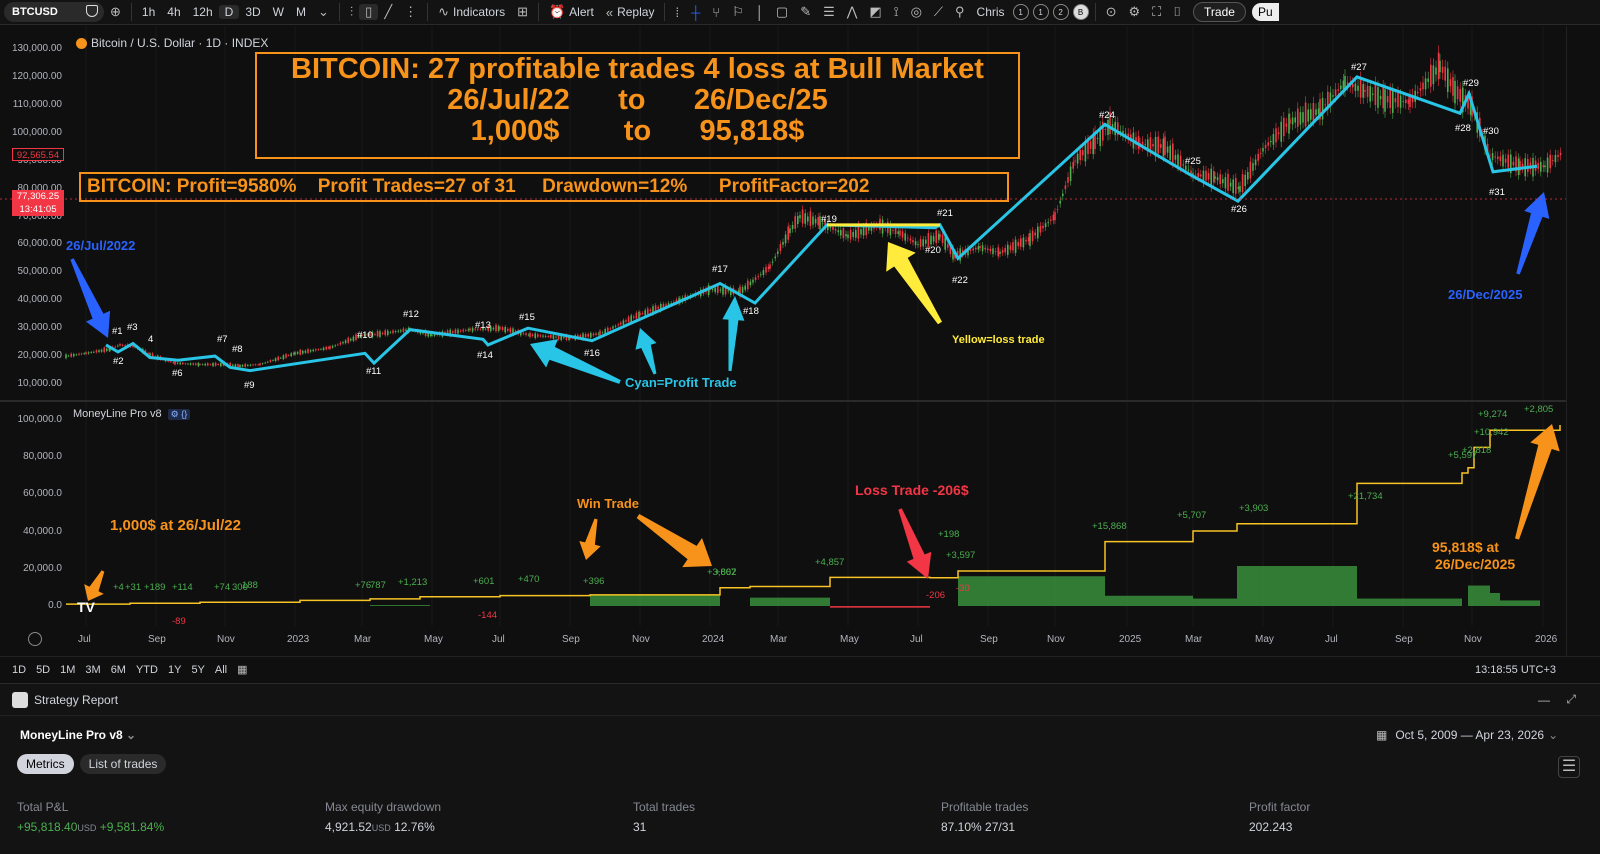 The width and height of the screenshot is (1600, 854). What do you see at coordinates (45, 764) in the screenshot?
I see `tab-metrics: Metrics` at bounding box center [45, 764].